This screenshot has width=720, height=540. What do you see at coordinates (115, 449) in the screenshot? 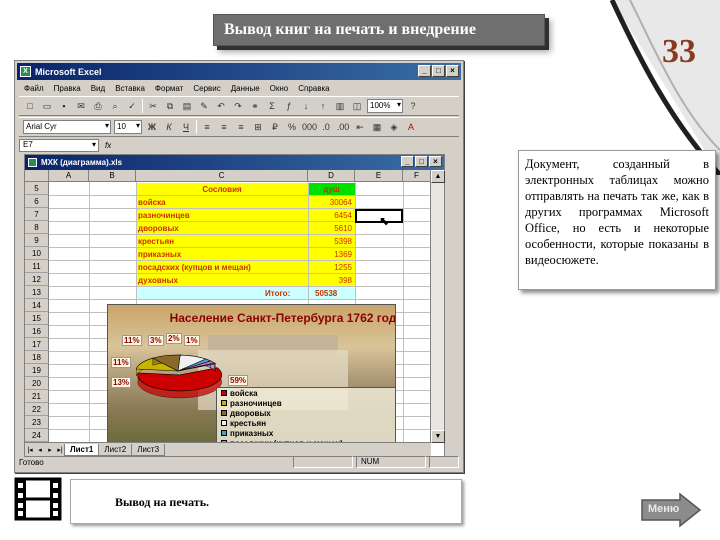
I see `sheet-tab: Лист2` at bounding box center [115, 449].